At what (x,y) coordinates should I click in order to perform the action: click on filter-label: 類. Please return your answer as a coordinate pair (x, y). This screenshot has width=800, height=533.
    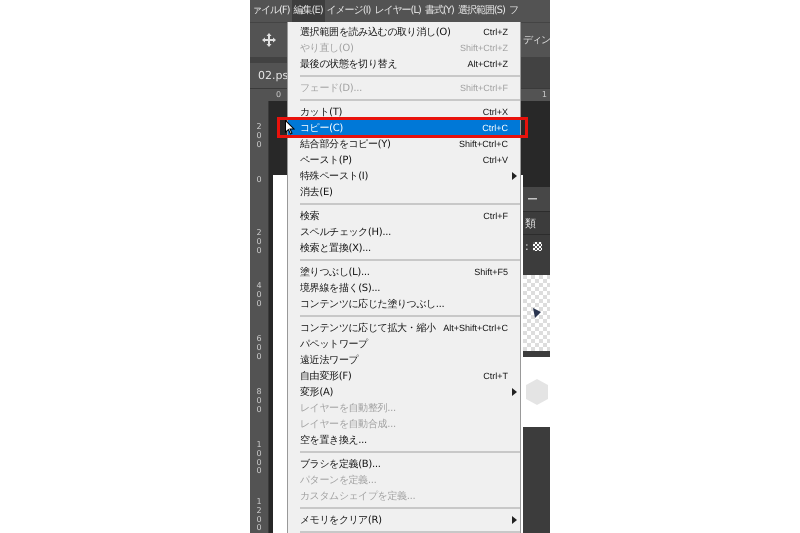
    Looking at the image, I should click on (530, 223).